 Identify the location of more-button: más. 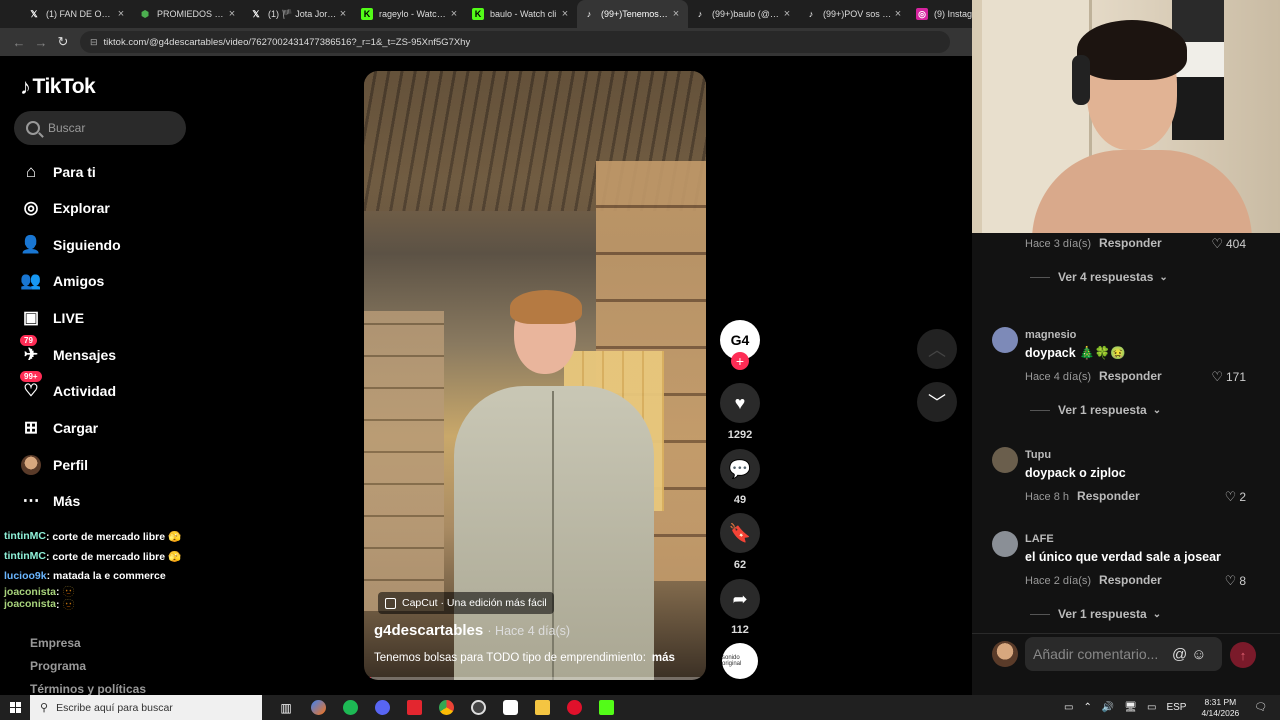
(663, 658).